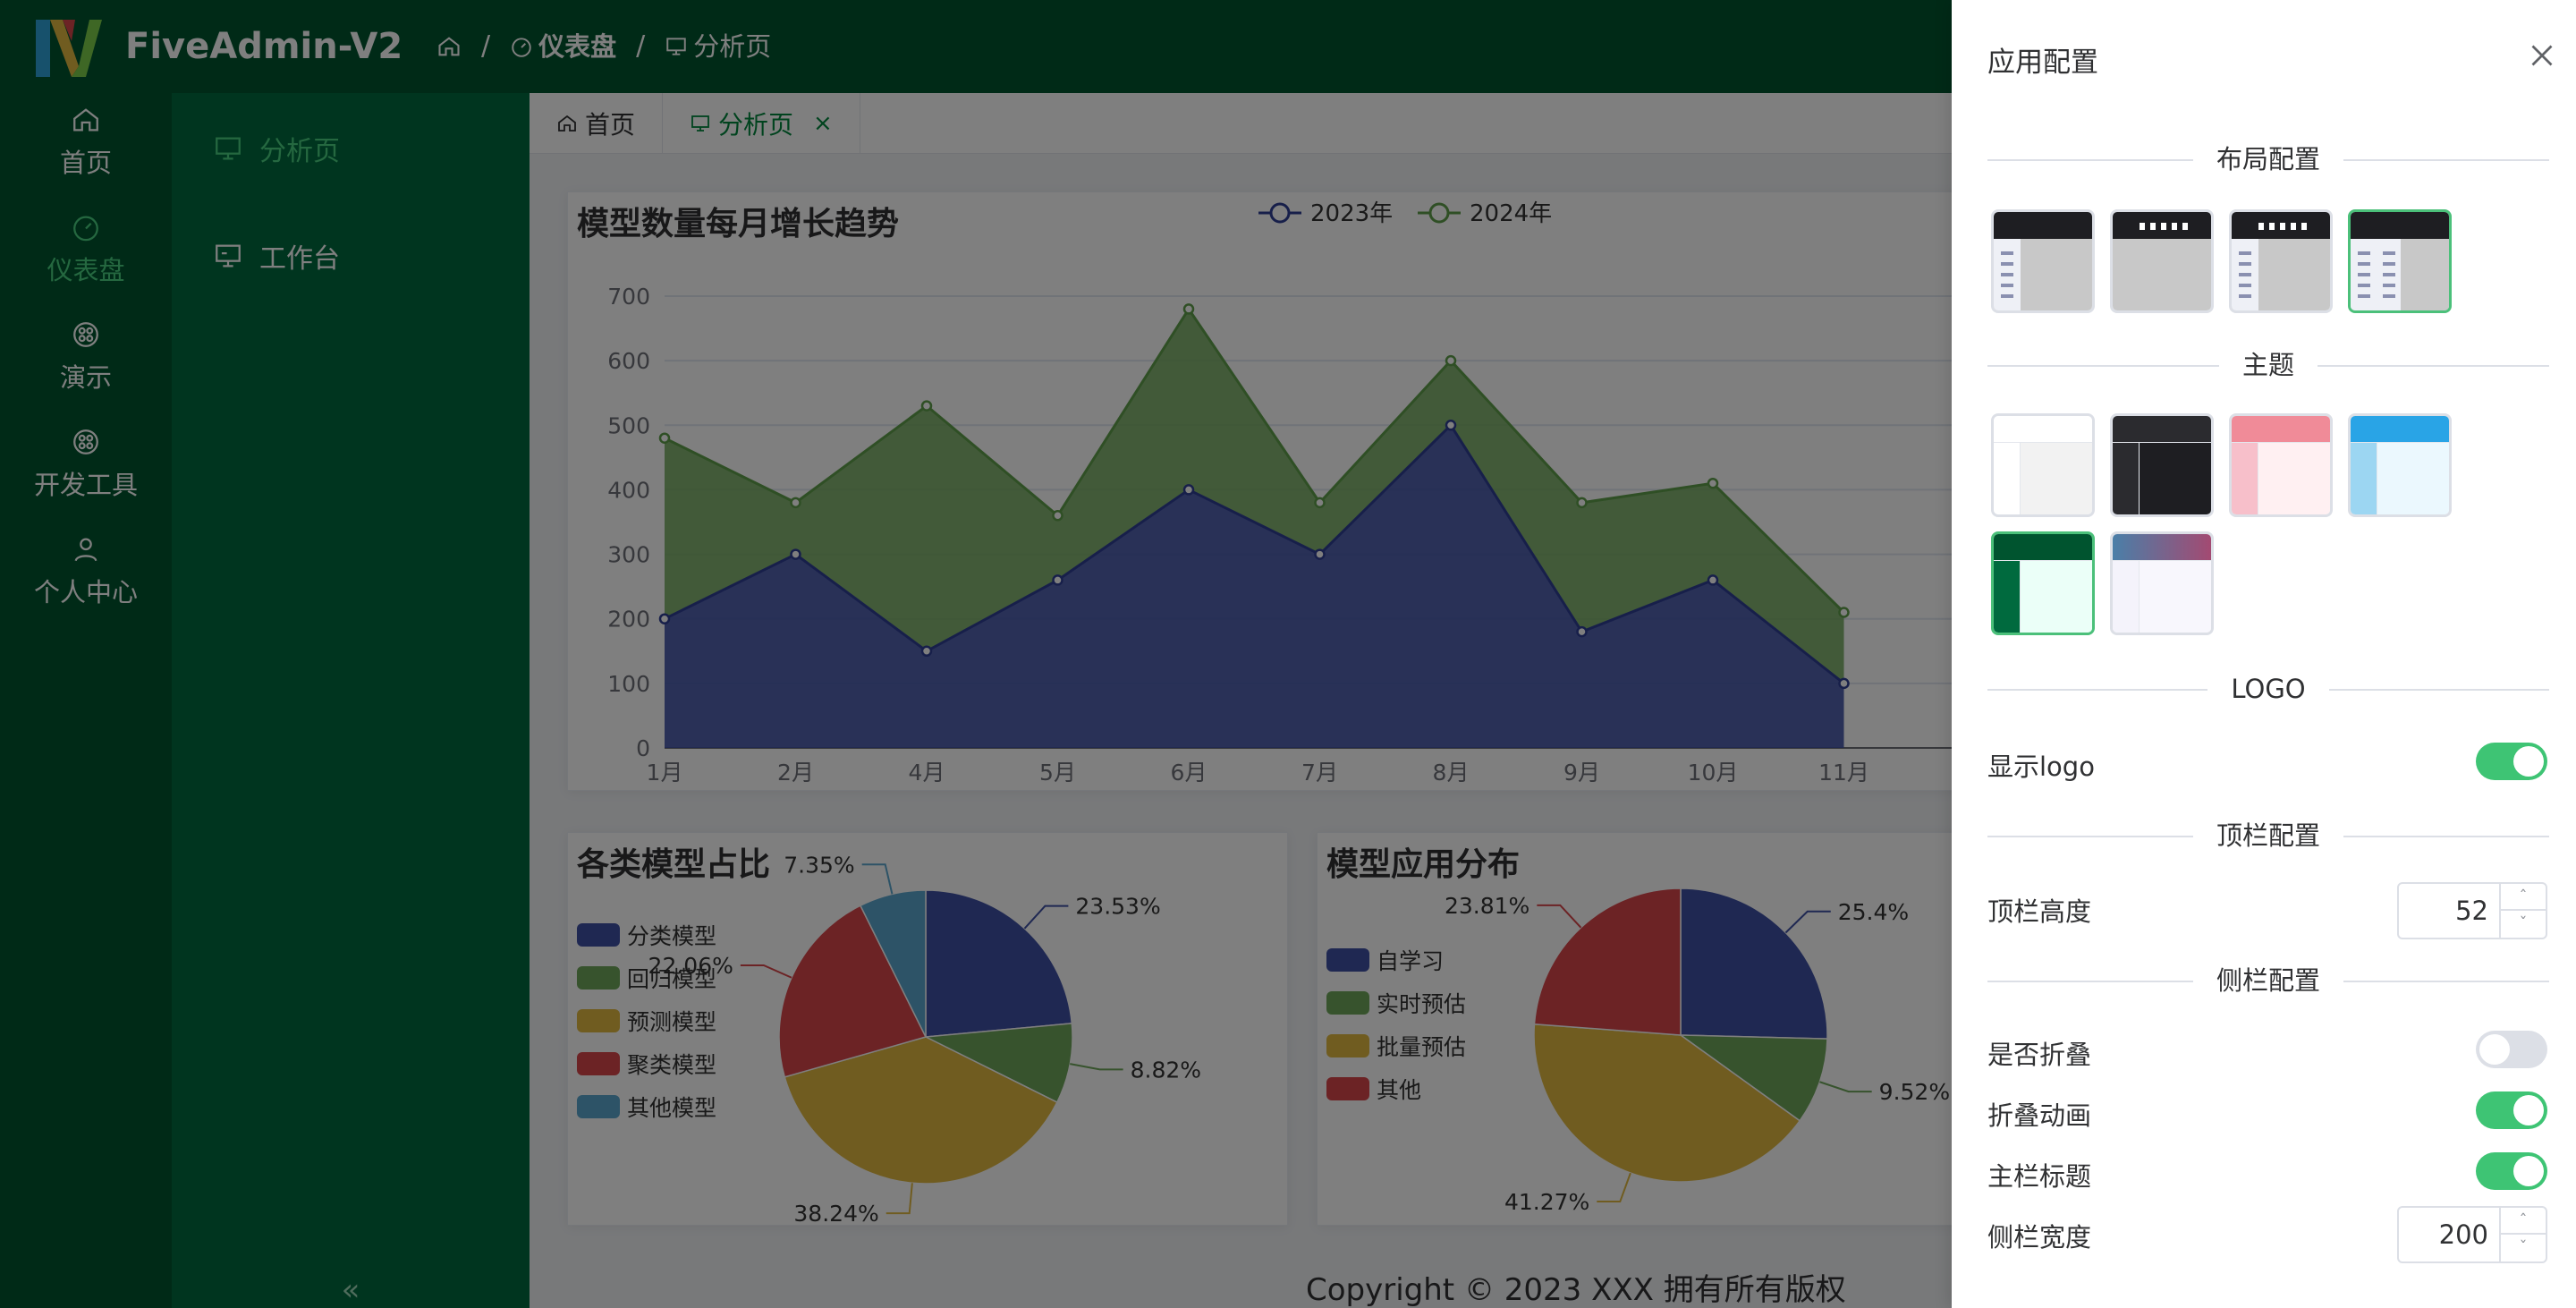  What do you see at coordinates (2281, 261) in the screenshot?
I see `layout-option-mixed-layout` at bounding box center [2281, 261].